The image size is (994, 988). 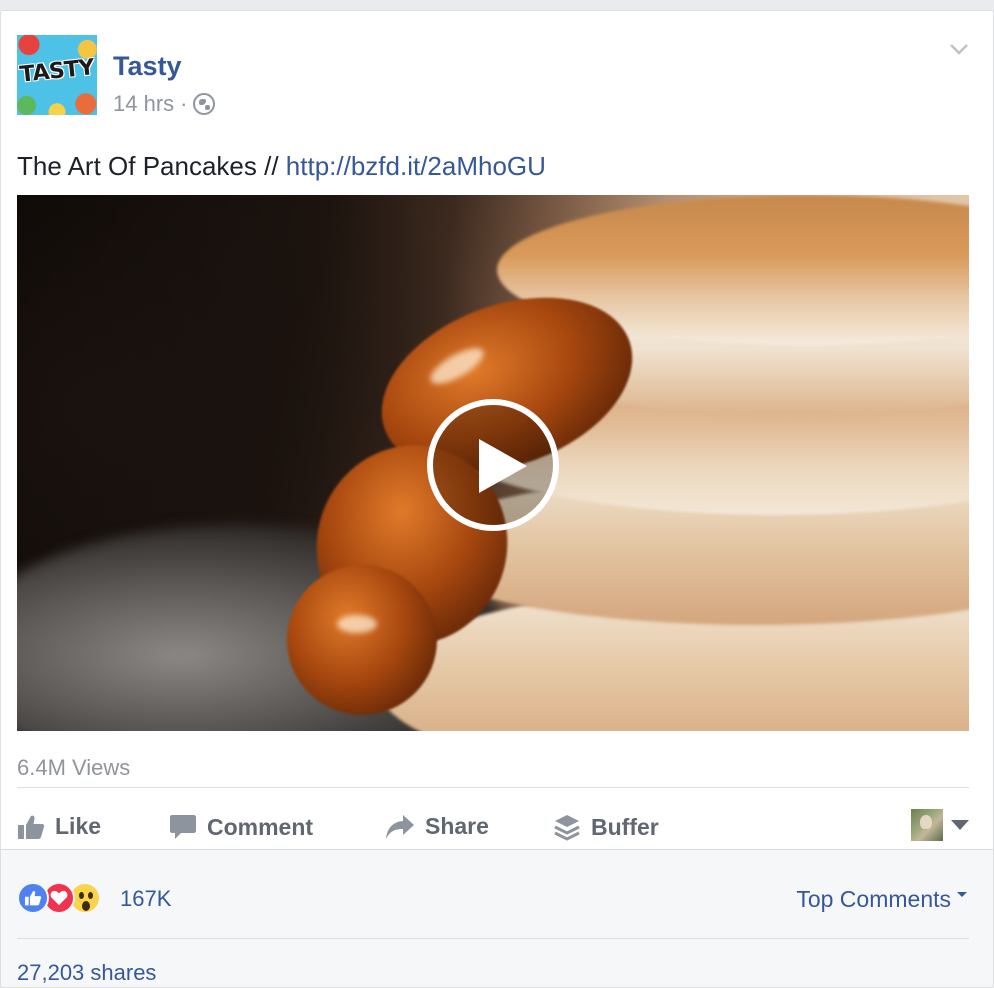 I want to click on share-arrow-icon, so click(x=400, y=826).